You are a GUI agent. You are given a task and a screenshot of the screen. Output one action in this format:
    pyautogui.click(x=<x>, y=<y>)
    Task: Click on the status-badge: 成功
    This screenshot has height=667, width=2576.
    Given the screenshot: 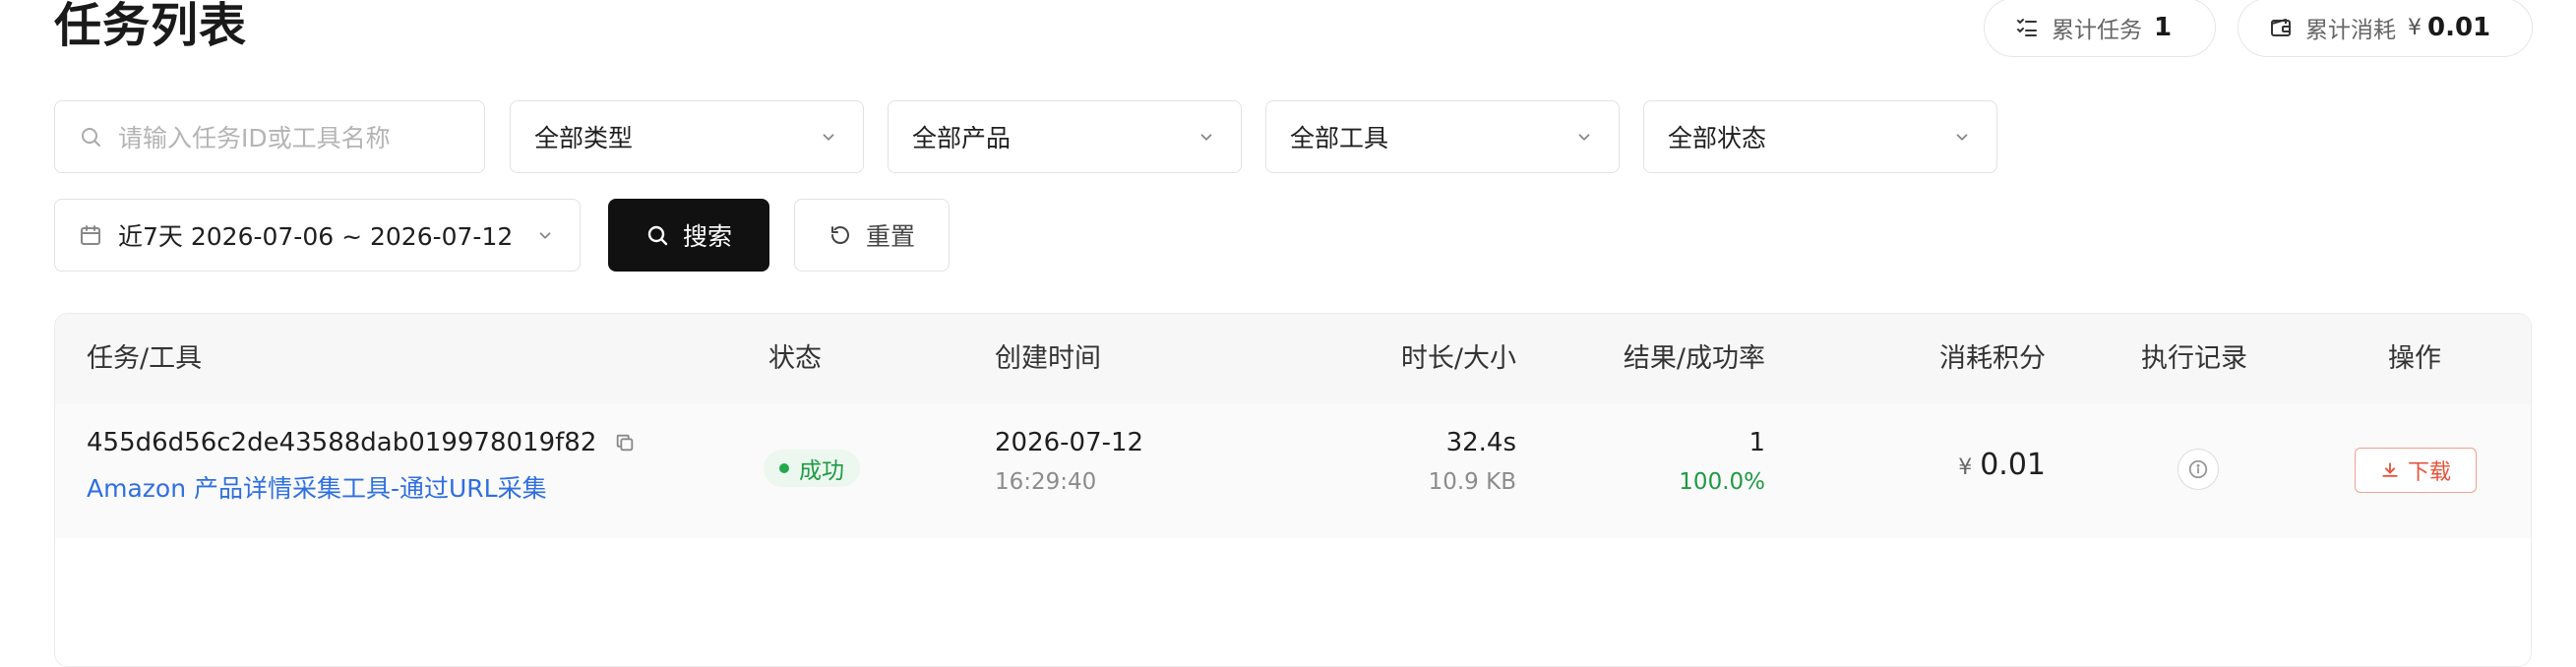 What is the action you would take?
    pyautogui.click(x=812, y=469)
    